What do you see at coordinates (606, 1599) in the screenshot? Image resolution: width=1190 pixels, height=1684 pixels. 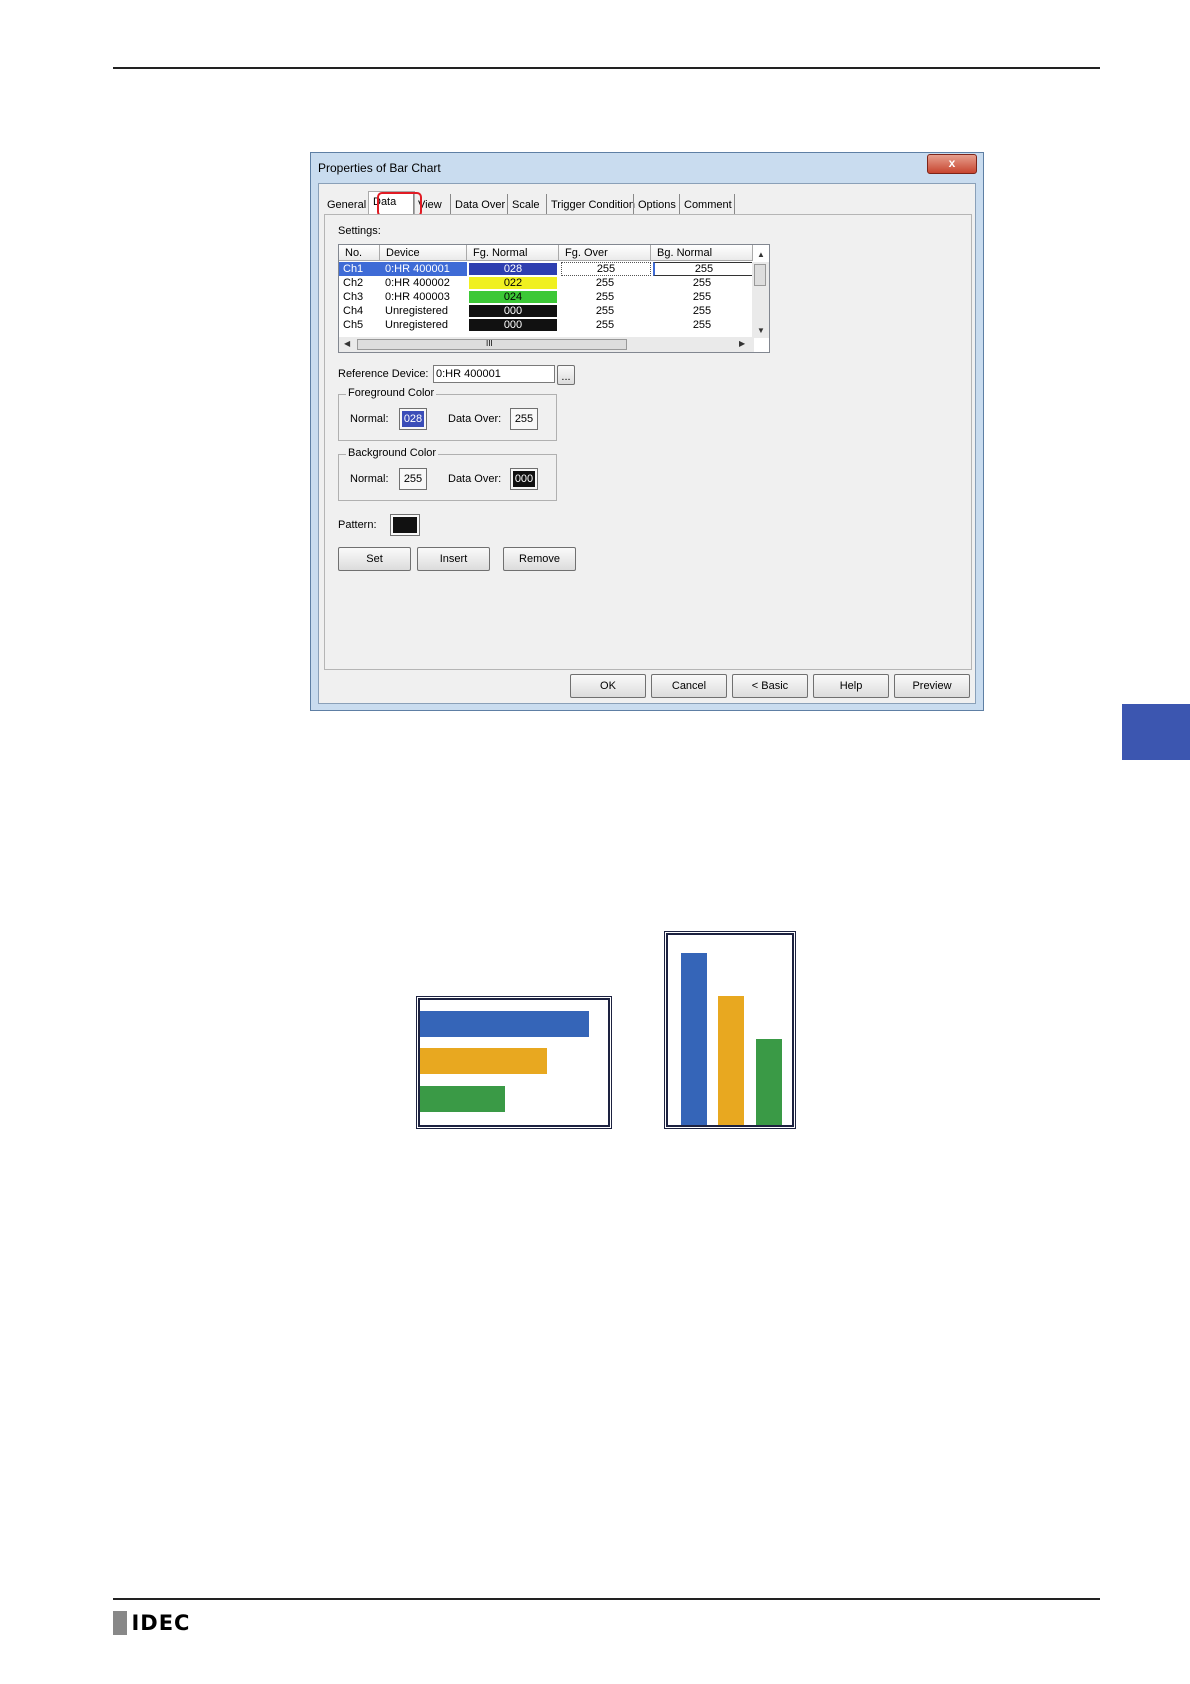 I see `bottom-rule` at bounding box center [606, 1599].